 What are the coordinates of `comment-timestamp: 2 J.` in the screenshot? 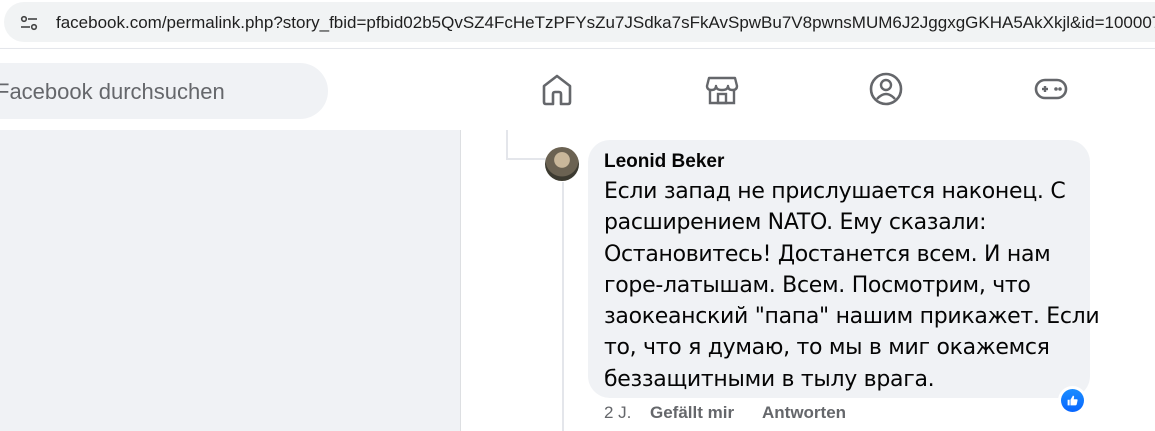 It's located at (617, 413).